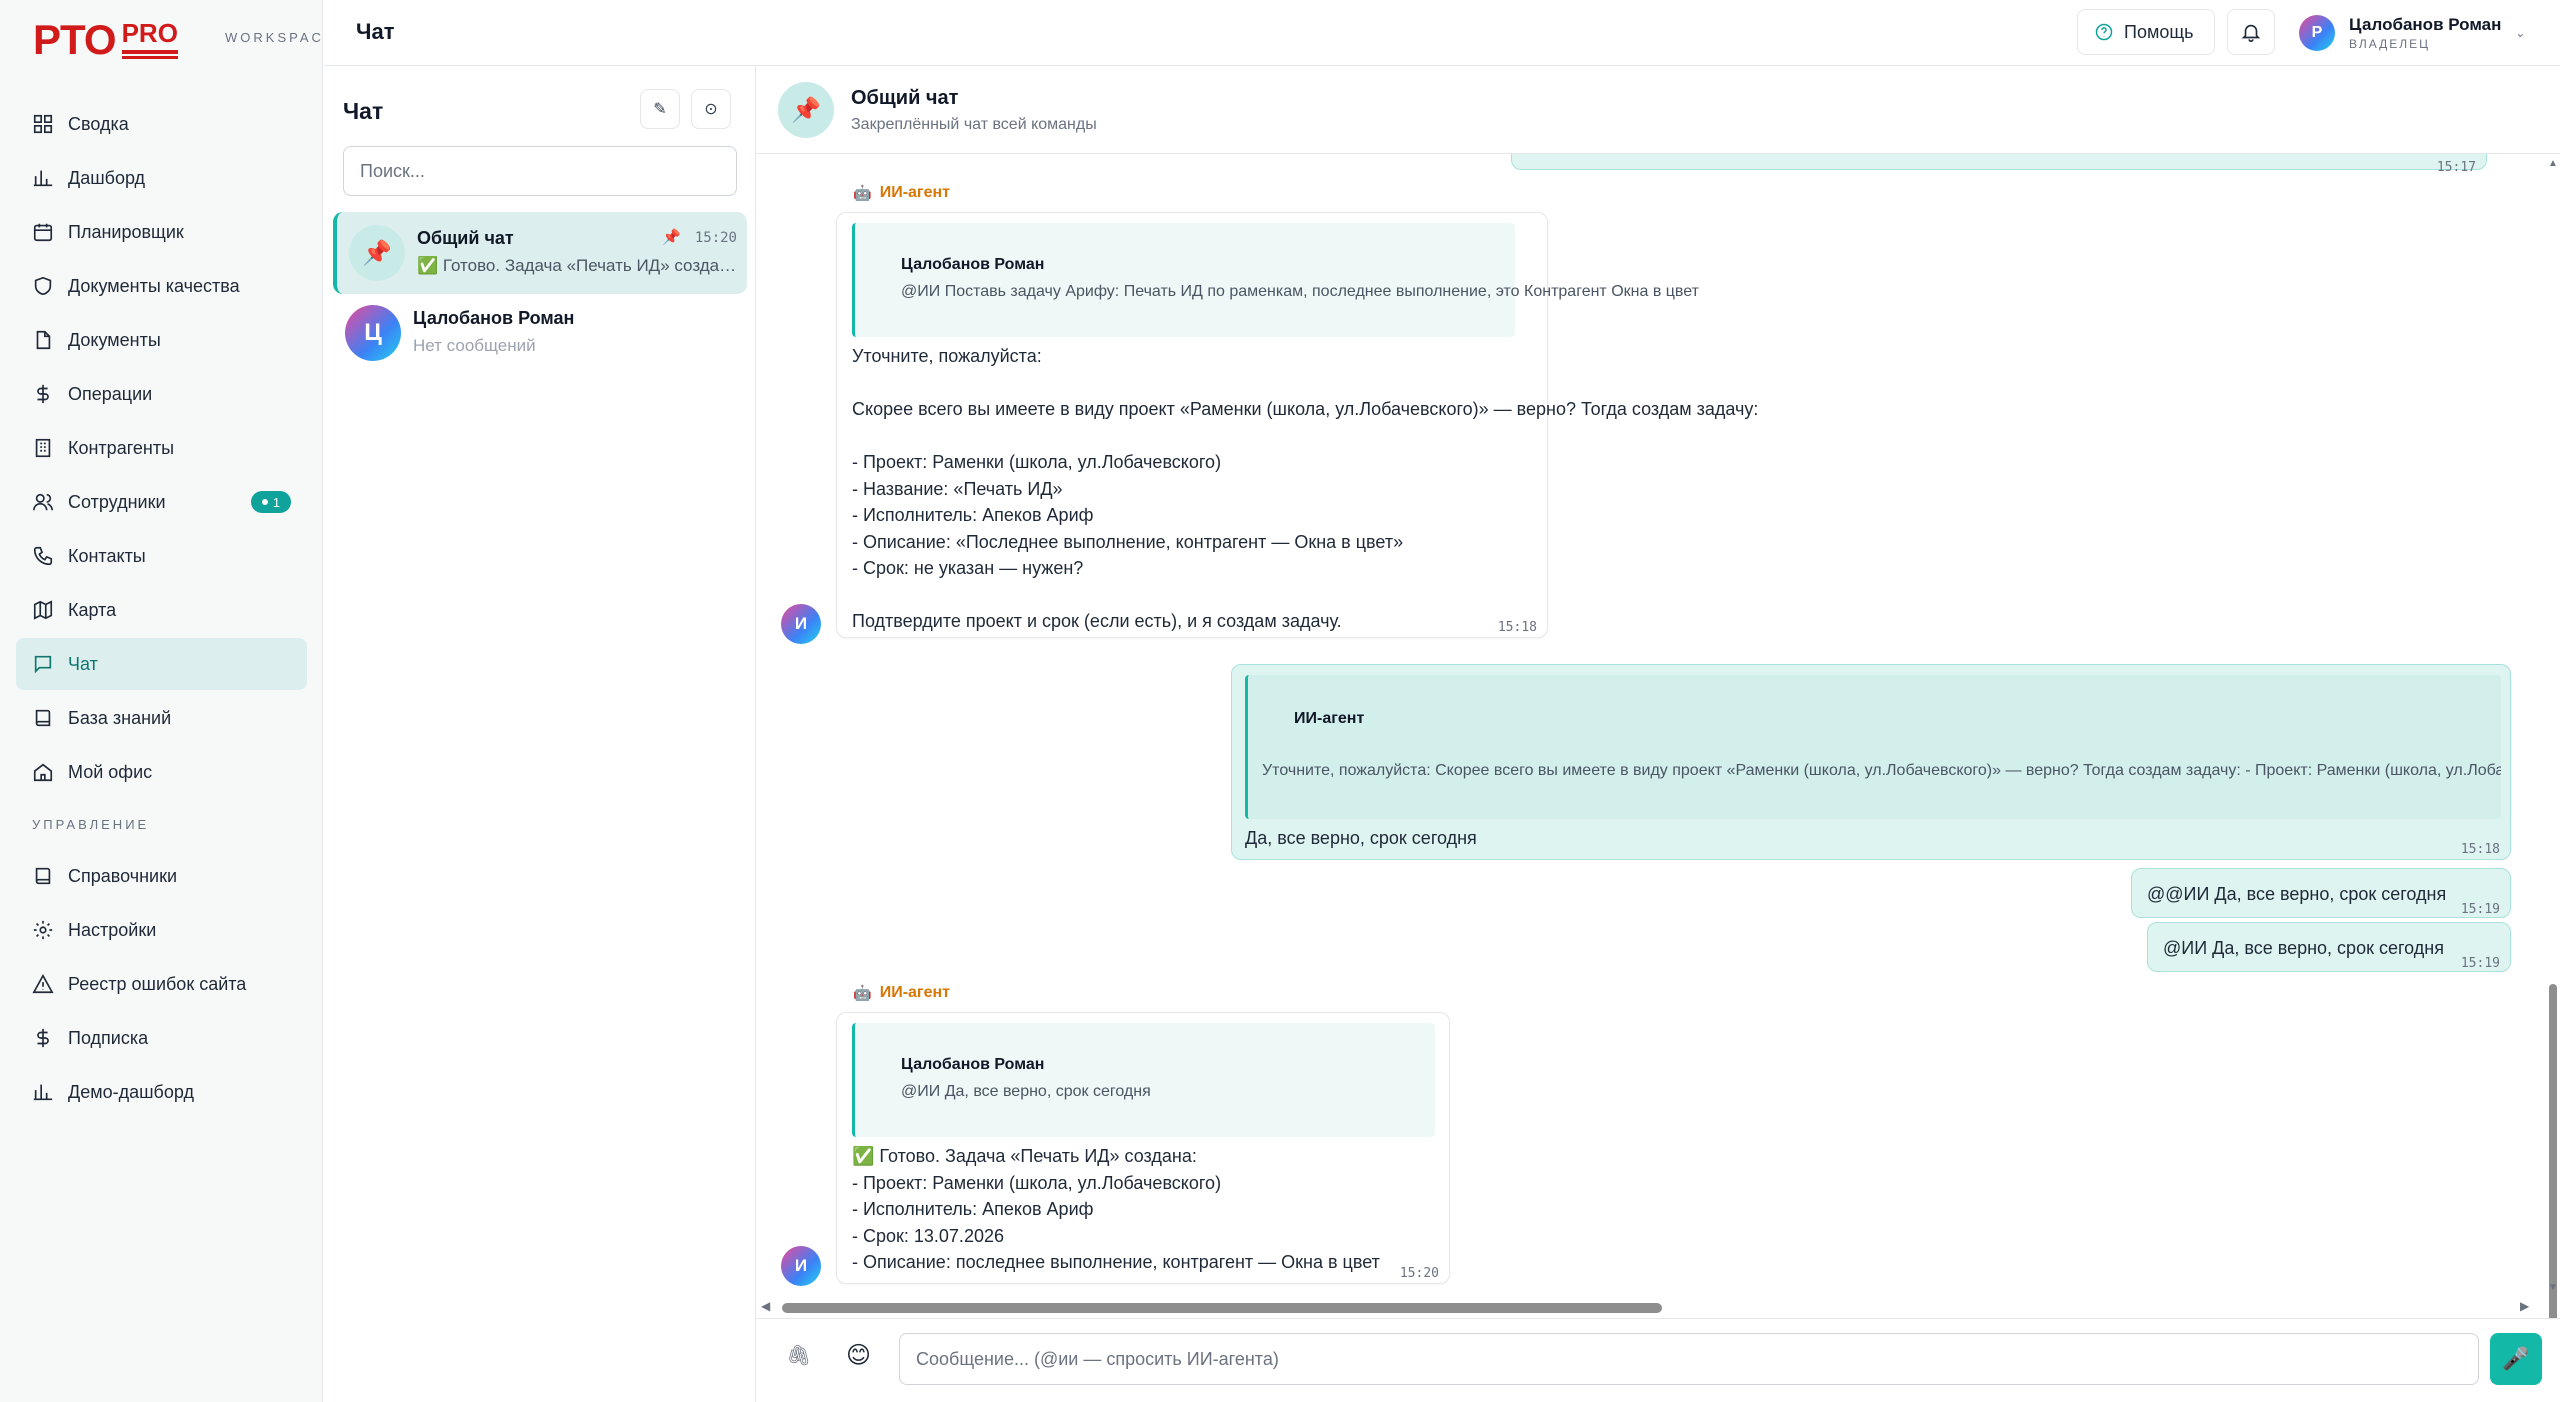  Describe the element at coordinates (161, 876) in the screenshot. I see `nav-item-references: Справочники` at that location.